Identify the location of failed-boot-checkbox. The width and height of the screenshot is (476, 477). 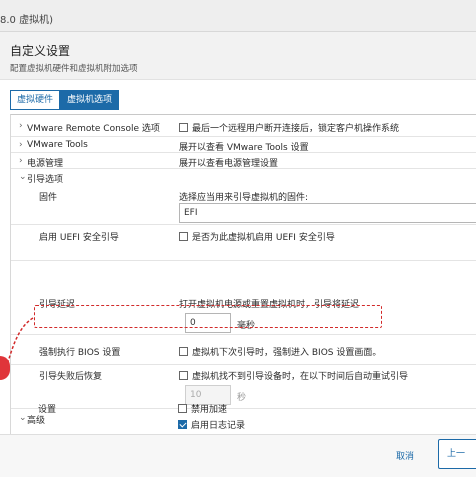
(183, 375).